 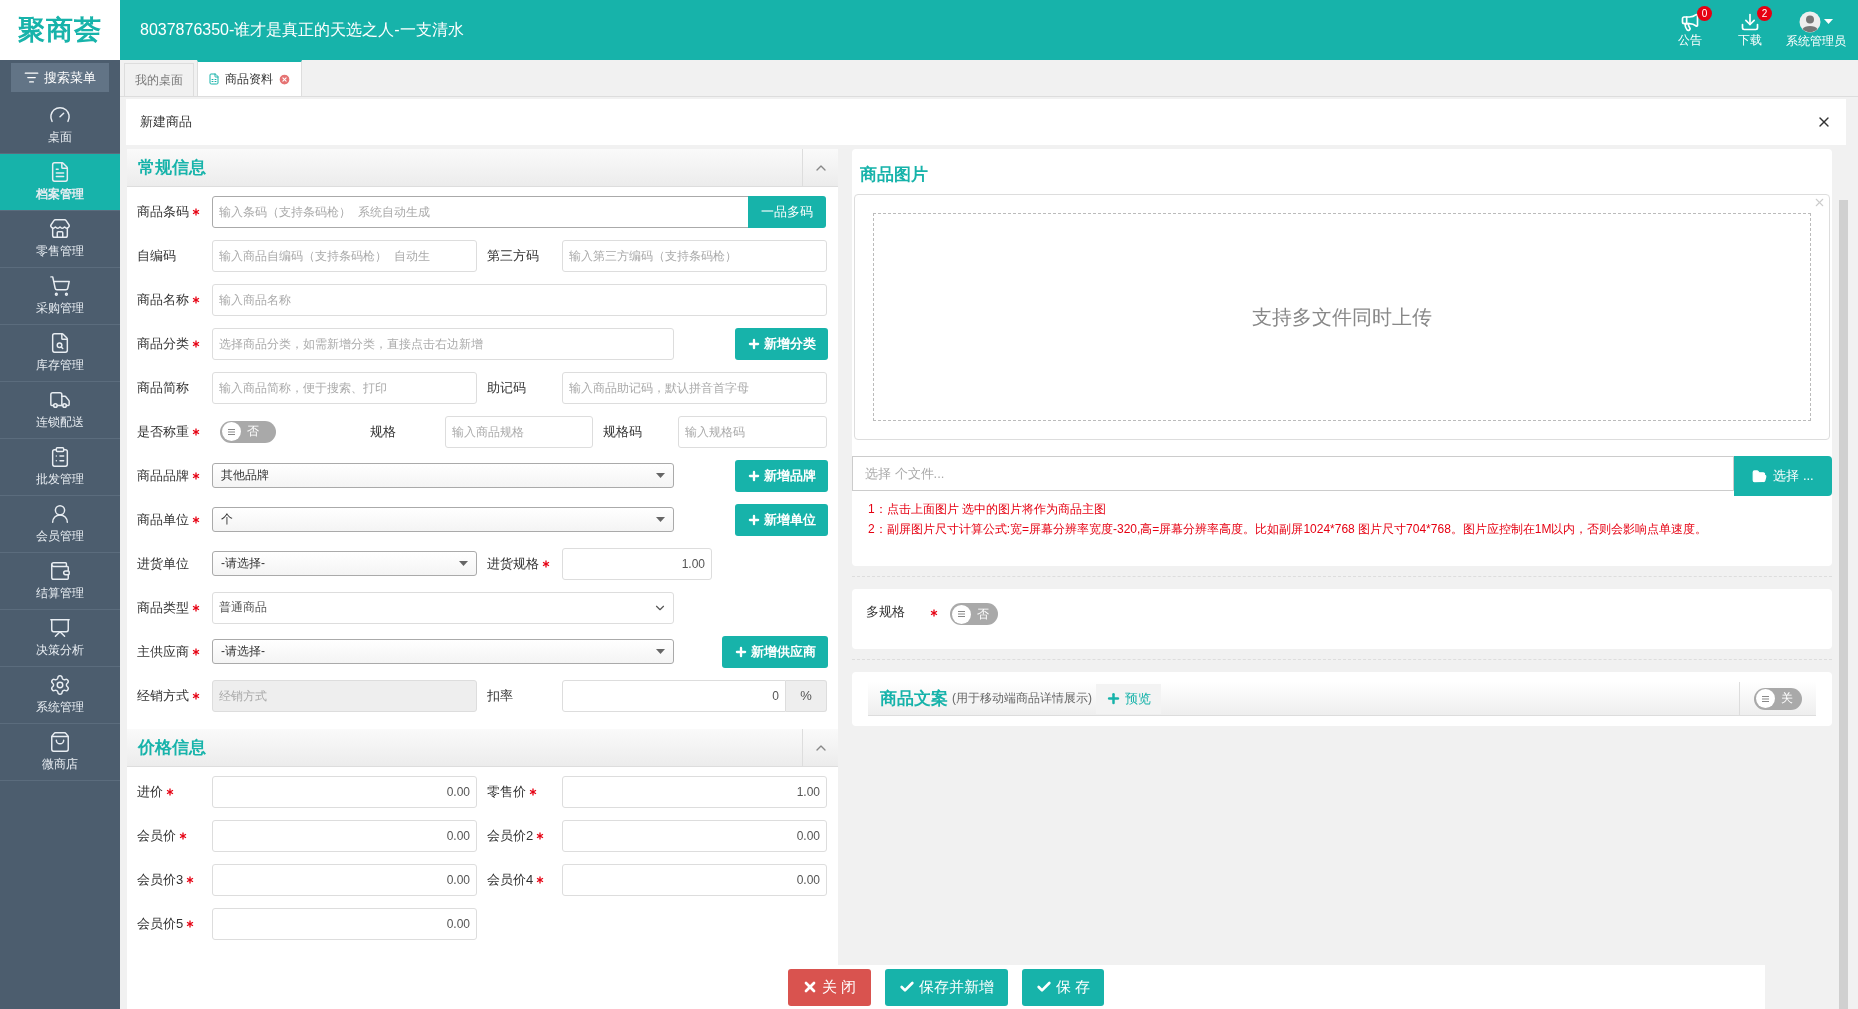 I want to click on field-label: 规格, so click(x=383, y=431).